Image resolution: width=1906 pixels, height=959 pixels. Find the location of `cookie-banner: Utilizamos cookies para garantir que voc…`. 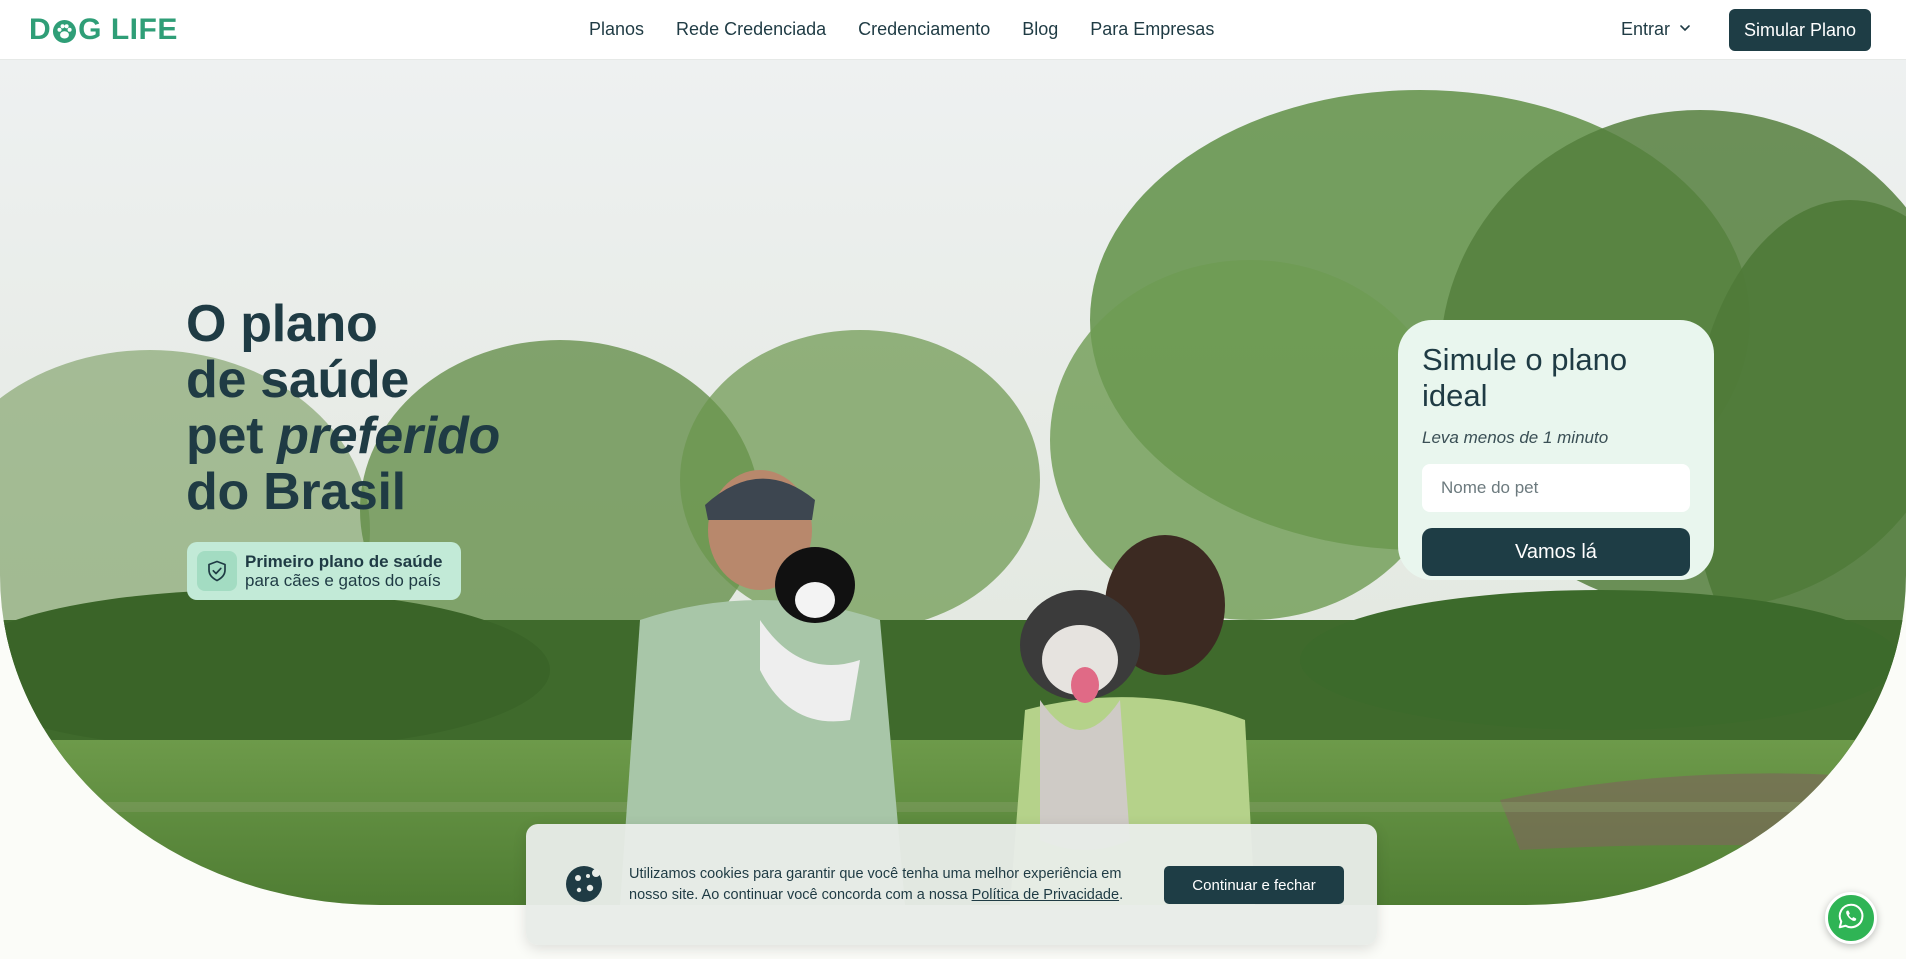

cookie-banner: Utilizamos cookies para garantir que voc… is located at coordinates (951, 884).